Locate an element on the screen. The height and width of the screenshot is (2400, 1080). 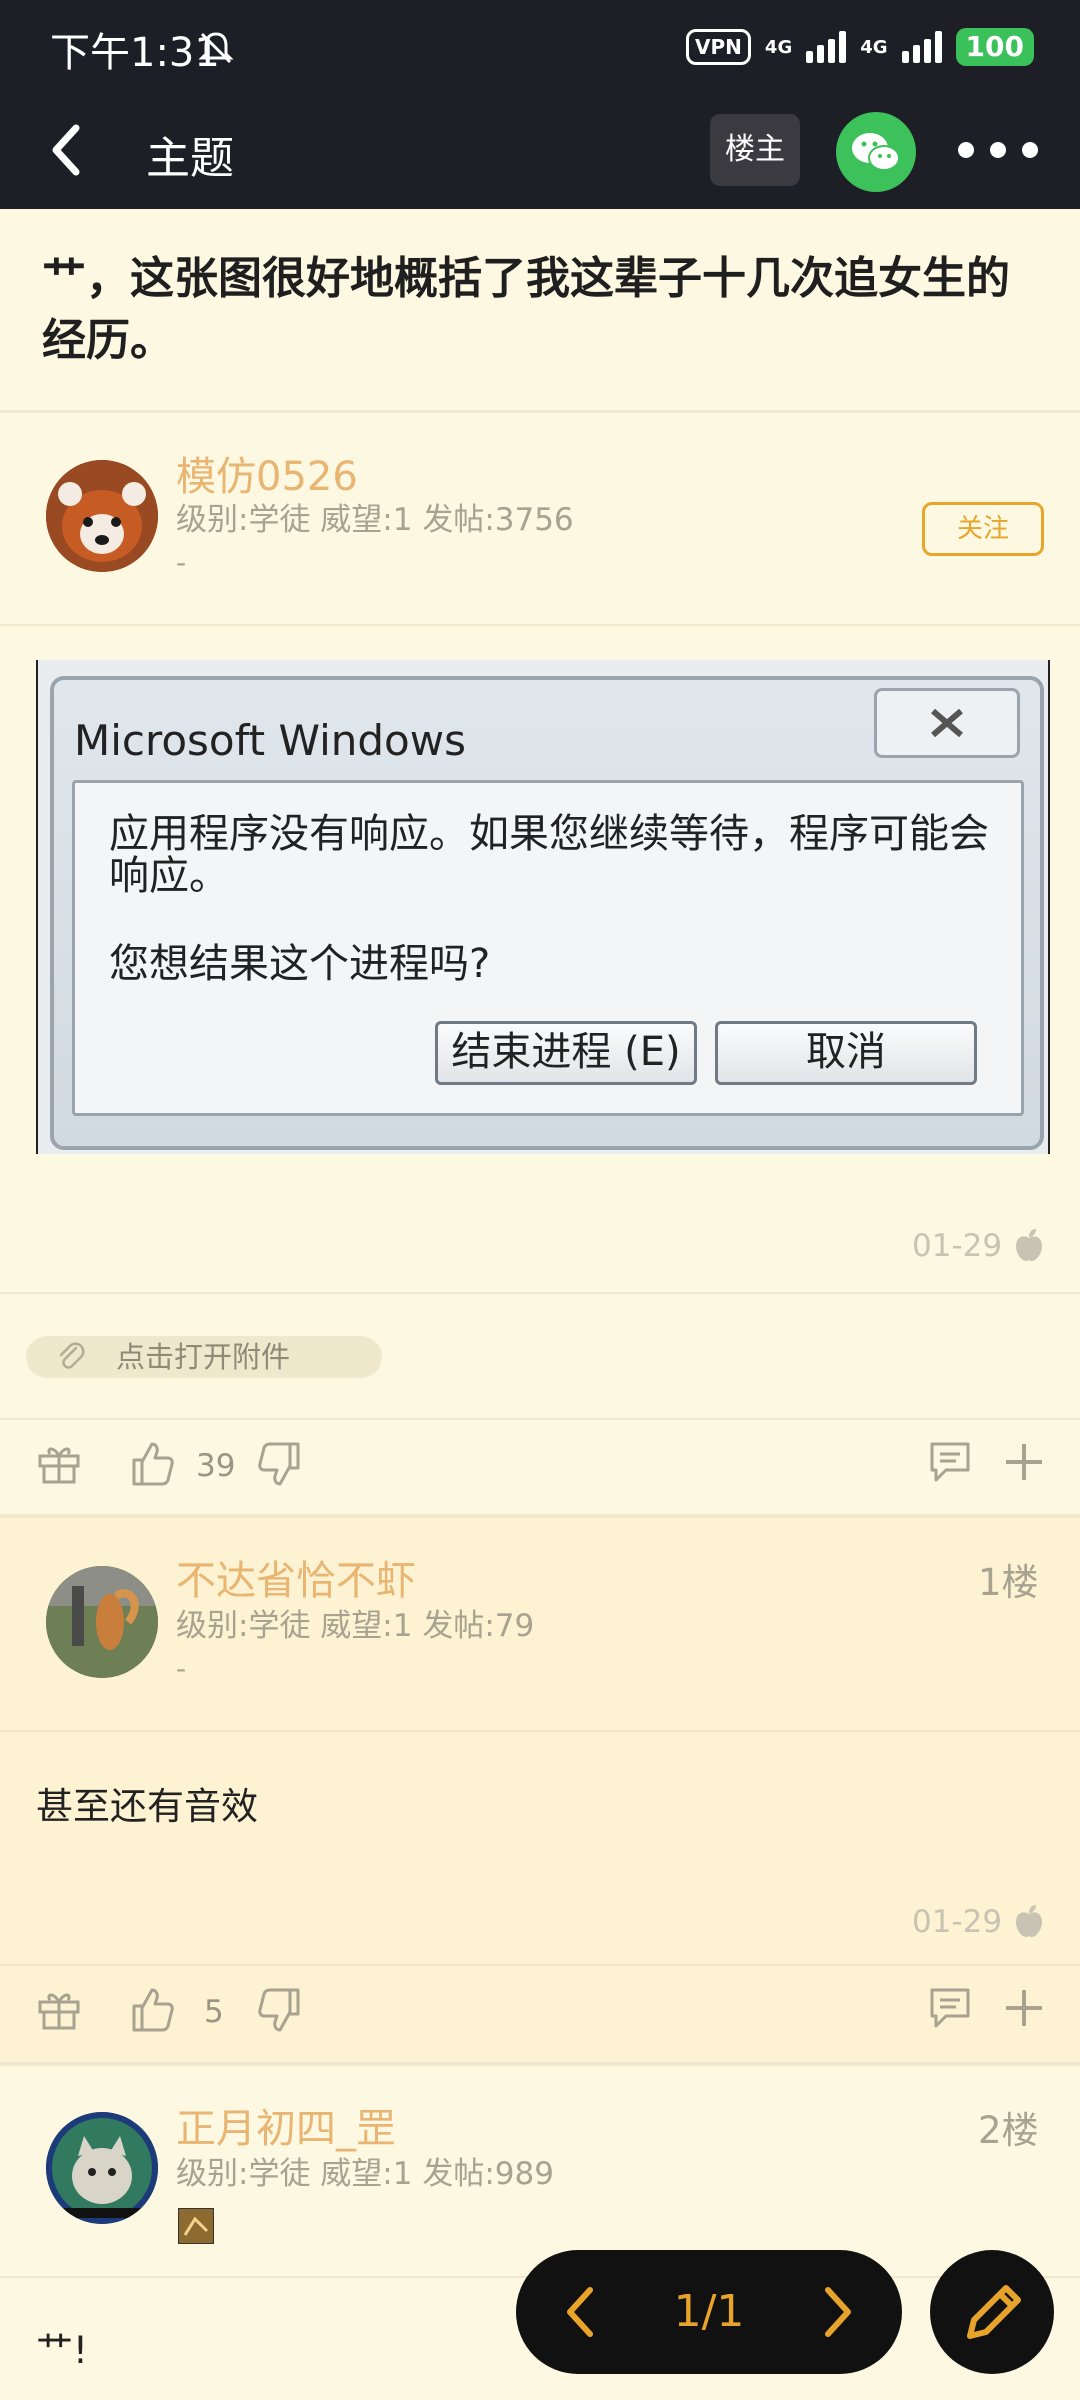
back-button is located at coordinates (70, 150).